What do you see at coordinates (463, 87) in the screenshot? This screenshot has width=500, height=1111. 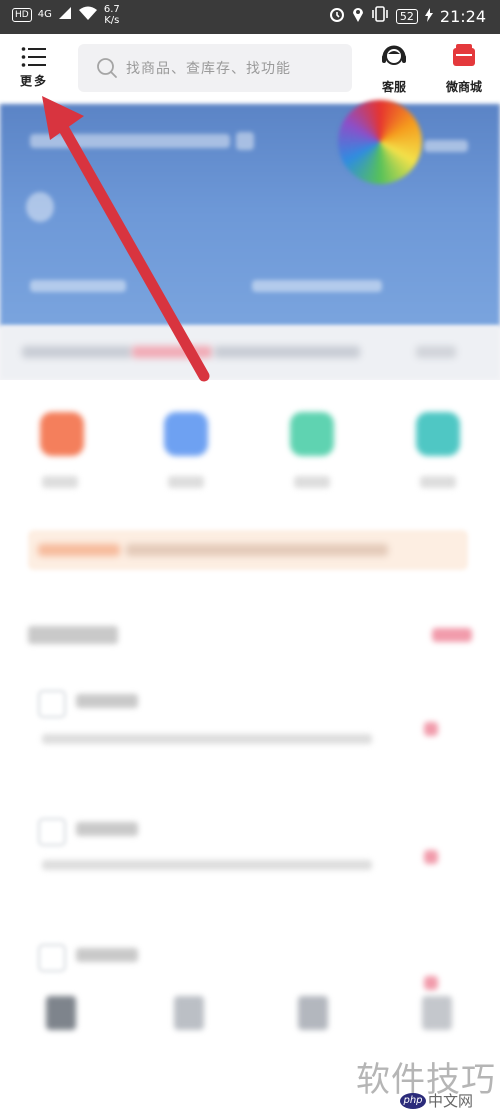 I see `micro-store-label: 微商城` at bounding box center [463, 87].